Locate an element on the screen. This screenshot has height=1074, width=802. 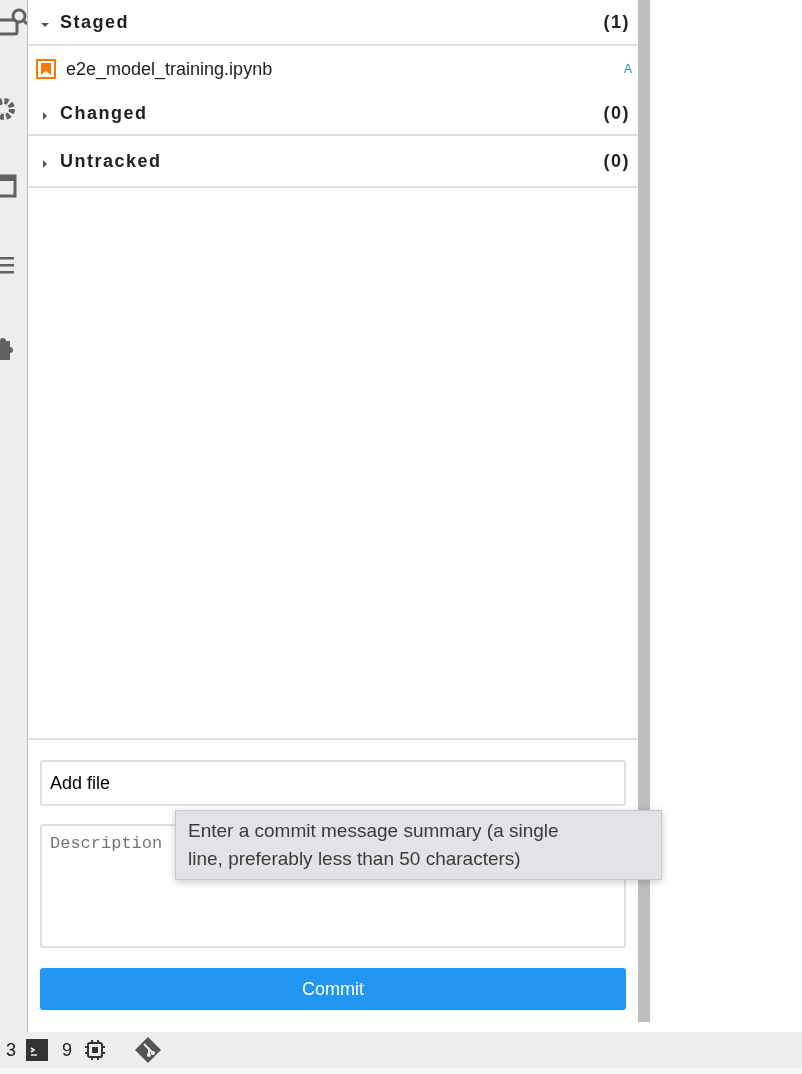
section-title: Staged is located at coordinates (95, 22).